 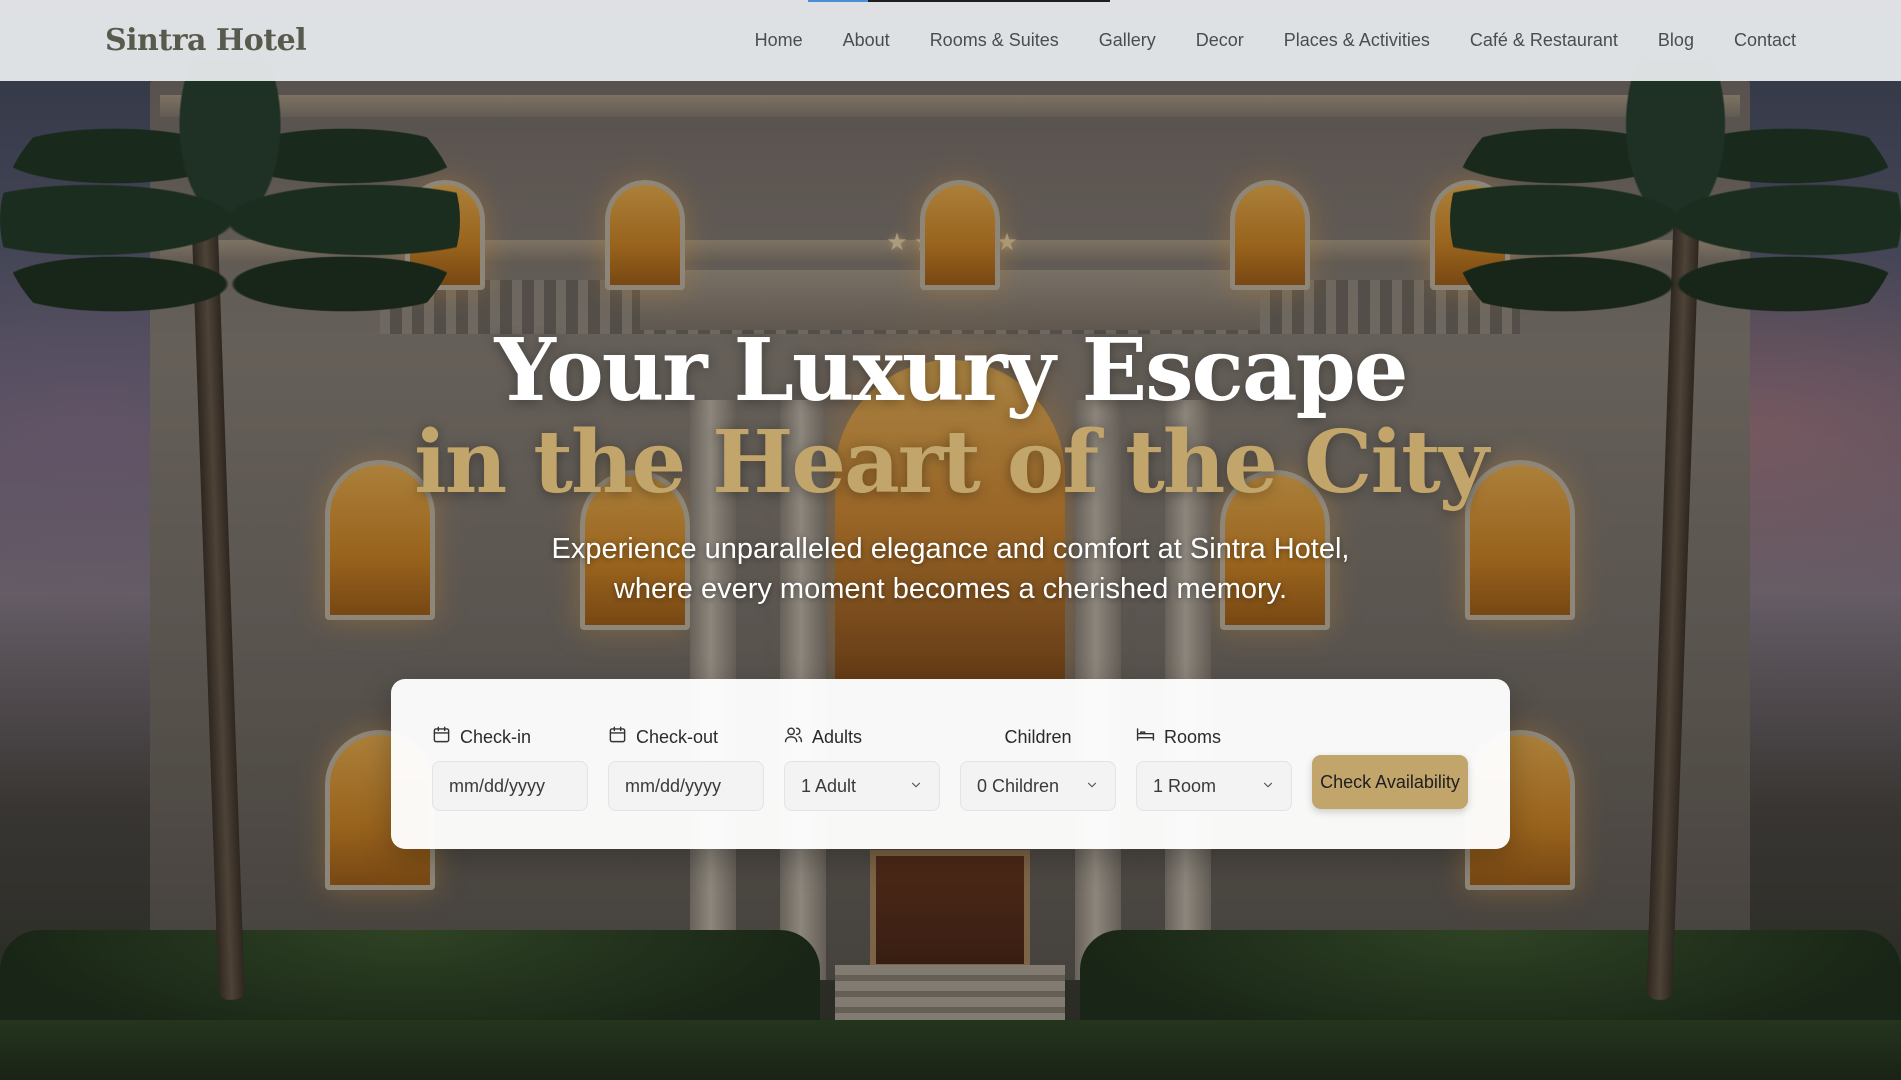 I want to click on headline-line-2: in the Heart of the City, so click(x=951, y=462).